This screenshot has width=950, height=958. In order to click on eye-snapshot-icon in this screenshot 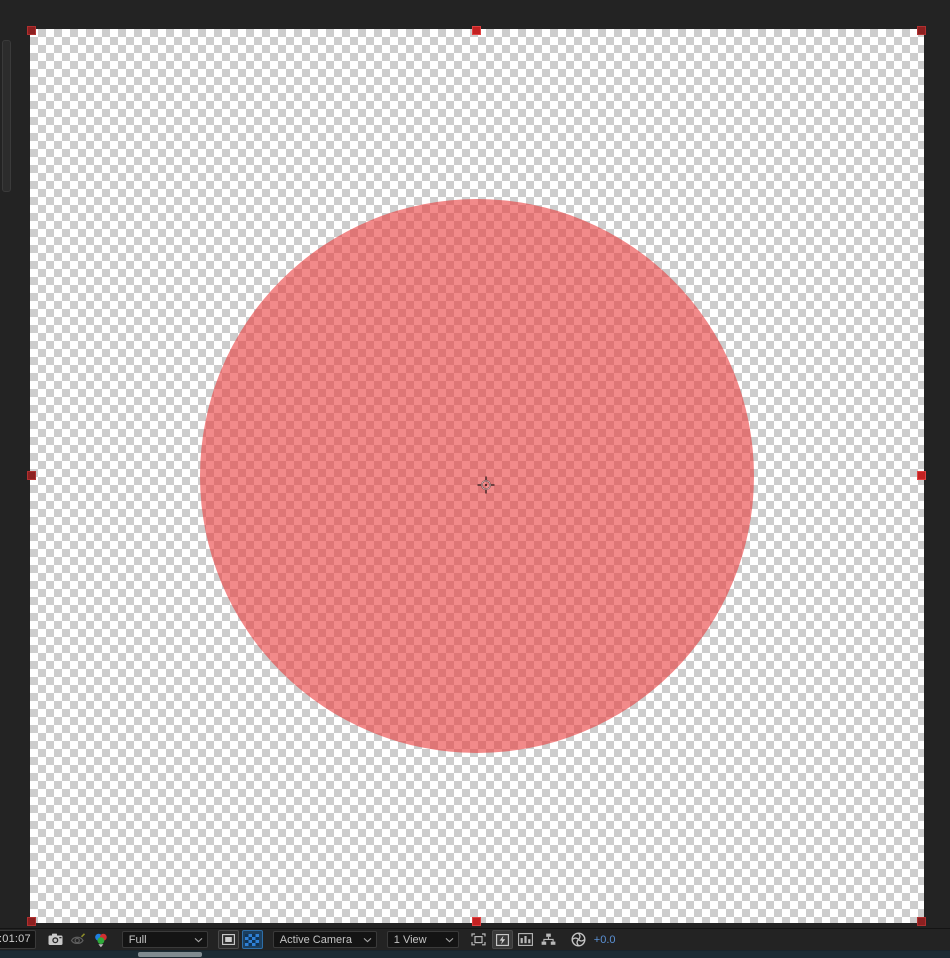, I will do `click(79, 939)`.